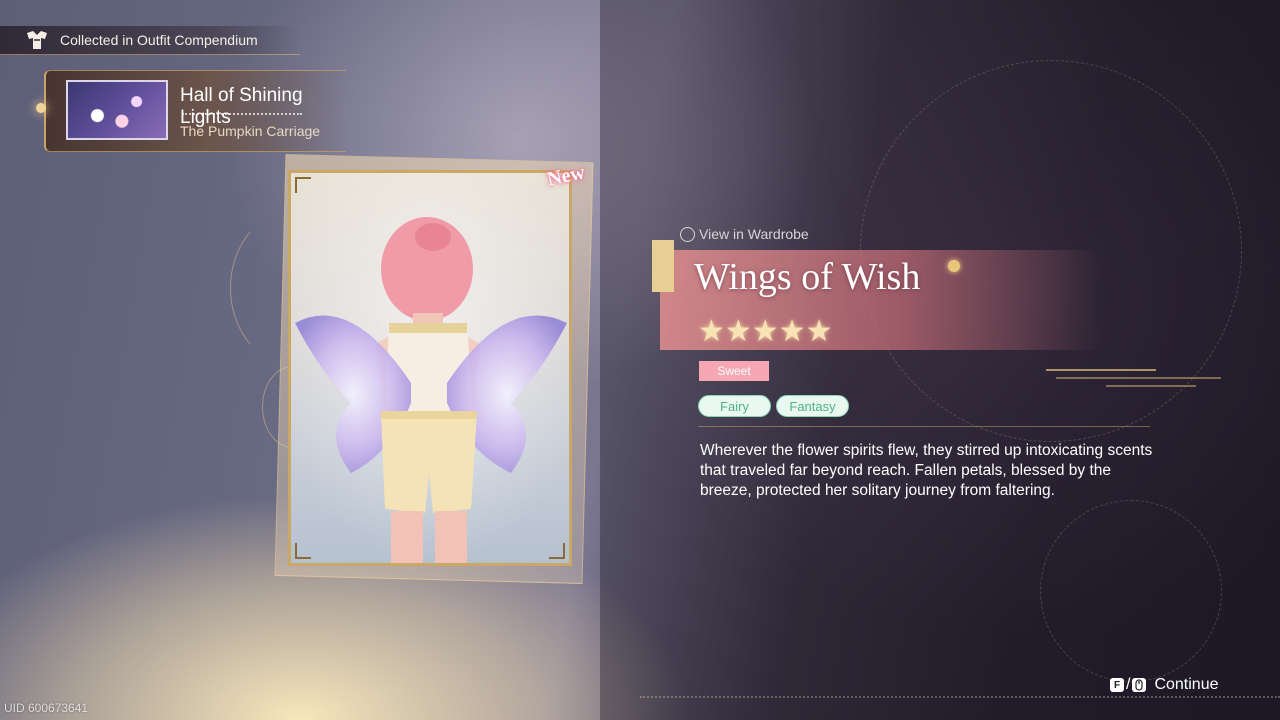 Image resolution: width=1280 pixels, height=720 pixels. Describe the element at coordinates (46, 708) in the screenshot. I see `uid-label: UID 600673641` at that location.